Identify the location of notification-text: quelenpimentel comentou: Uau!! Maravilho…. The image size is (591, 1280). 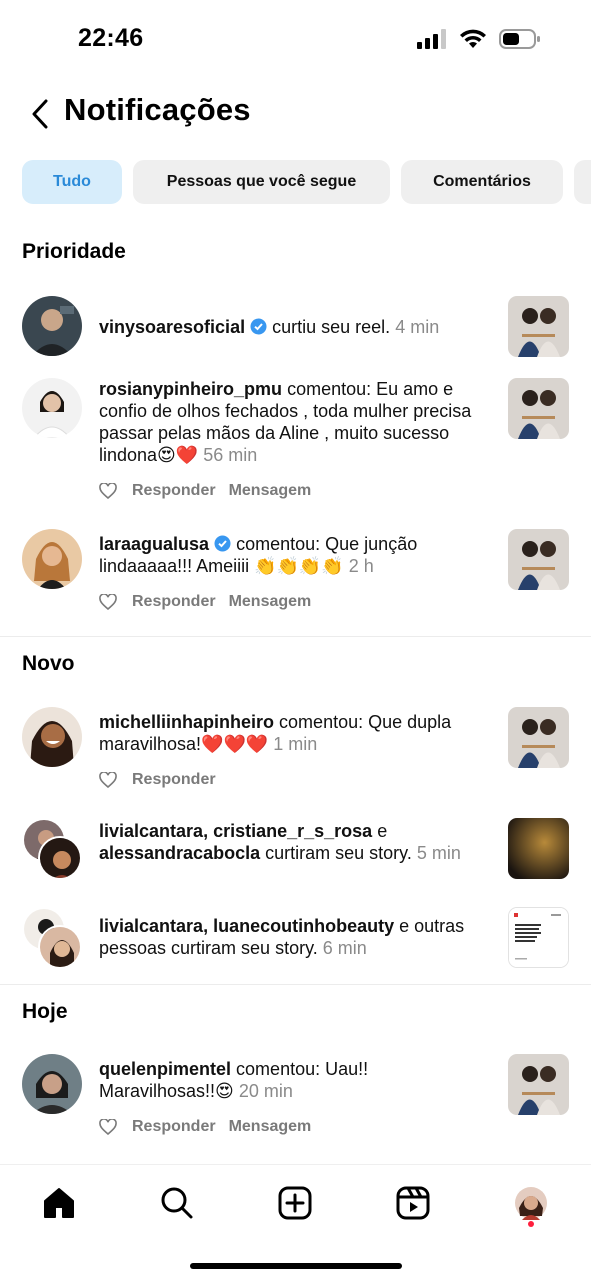
(294, 1080).